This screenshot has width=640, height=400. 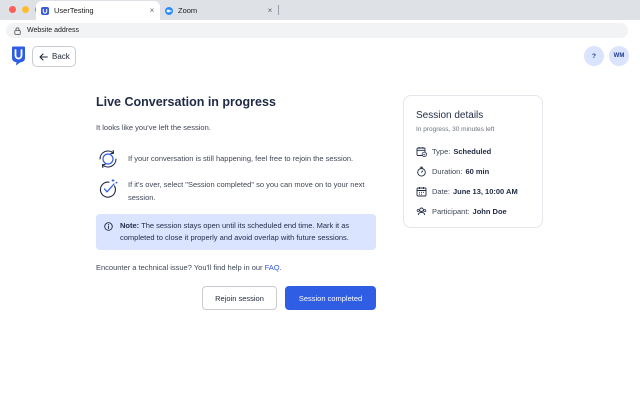 I want to click on back-button: Back, so click(x=54, y=56).